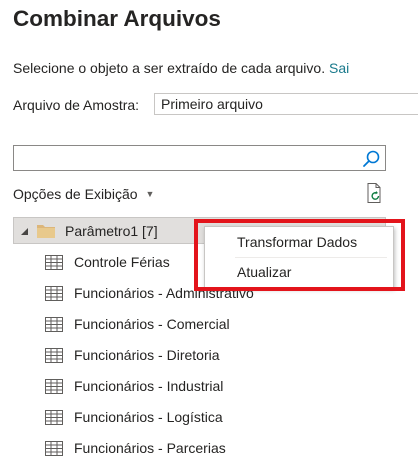 This screenshot has width=418, height=466. Describe the element at coordinates (150, 448) in the screenshot. I see `tree-item-label: Funcionários - Parcerias` at that location.